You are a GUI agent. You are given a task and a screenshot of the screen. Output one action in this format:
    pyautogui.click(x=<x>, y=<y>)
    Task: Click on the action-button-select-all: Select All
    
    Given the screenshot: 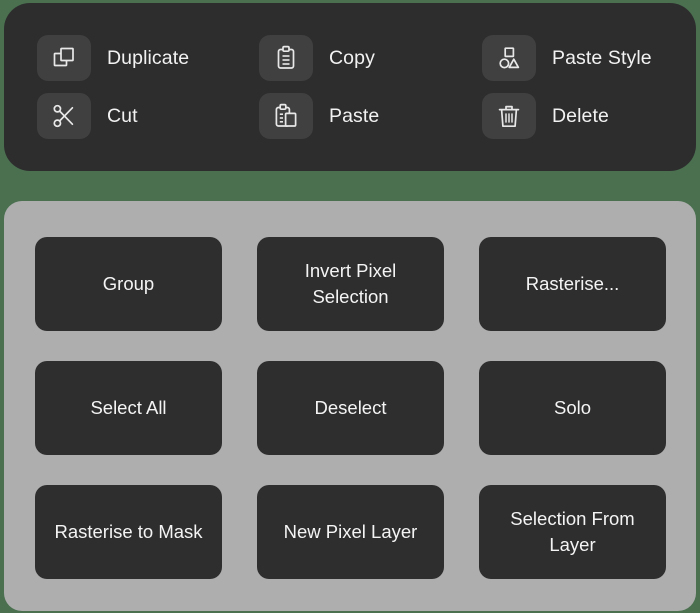 What is the action you would take?
    pyautogui.click(x=128, y=408)
    